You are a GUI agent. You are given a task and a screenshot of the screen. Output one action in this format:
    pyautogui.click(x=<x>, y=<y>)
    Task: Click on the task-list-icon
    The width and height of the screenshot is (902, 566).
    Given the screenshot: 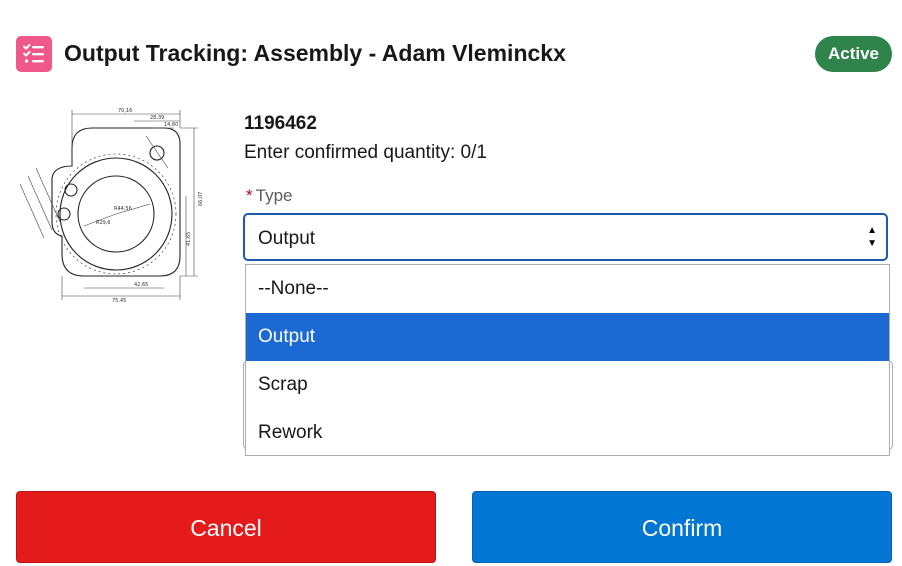 What is the action you would take?
    pyautogui.click(x=34, y=54)
    